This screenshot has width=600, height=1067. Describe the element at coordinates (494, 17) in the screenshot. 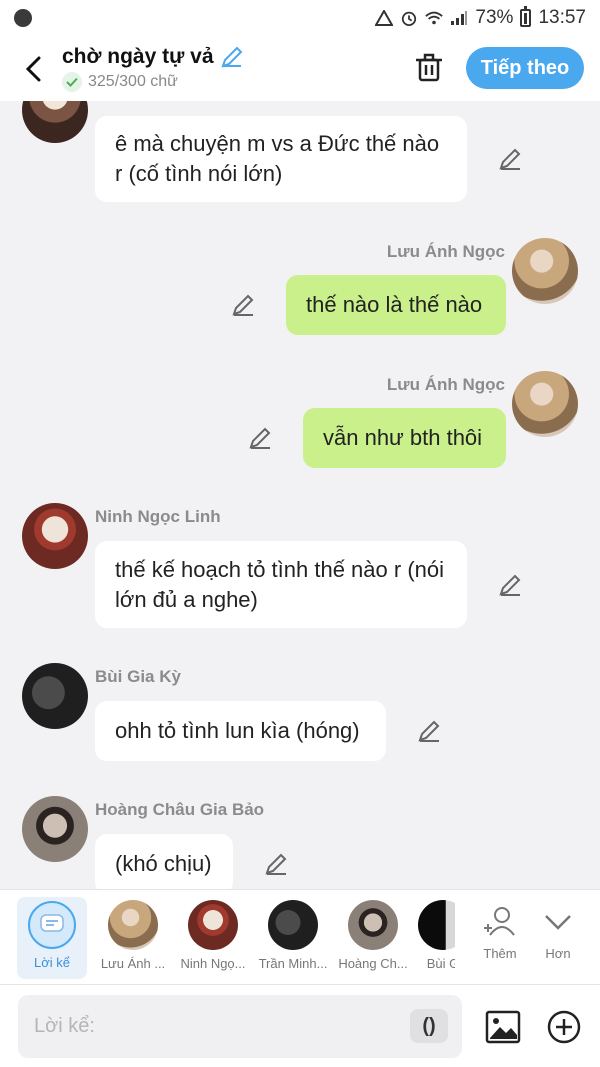

I see `battery-percent: 73%` at that location.